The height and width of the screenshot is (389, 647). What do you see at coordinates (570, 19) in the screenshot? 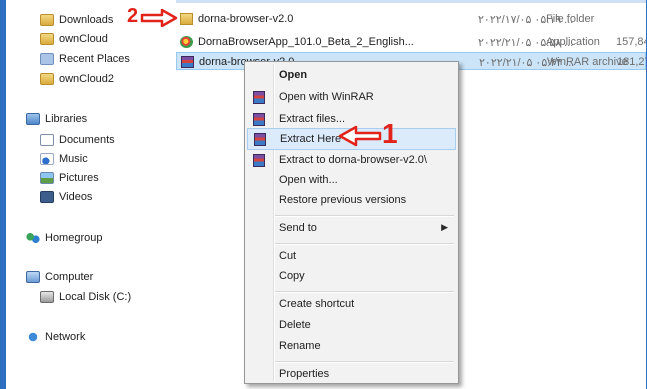
I see `file-type: File folder` at bounding box center [570, 19].